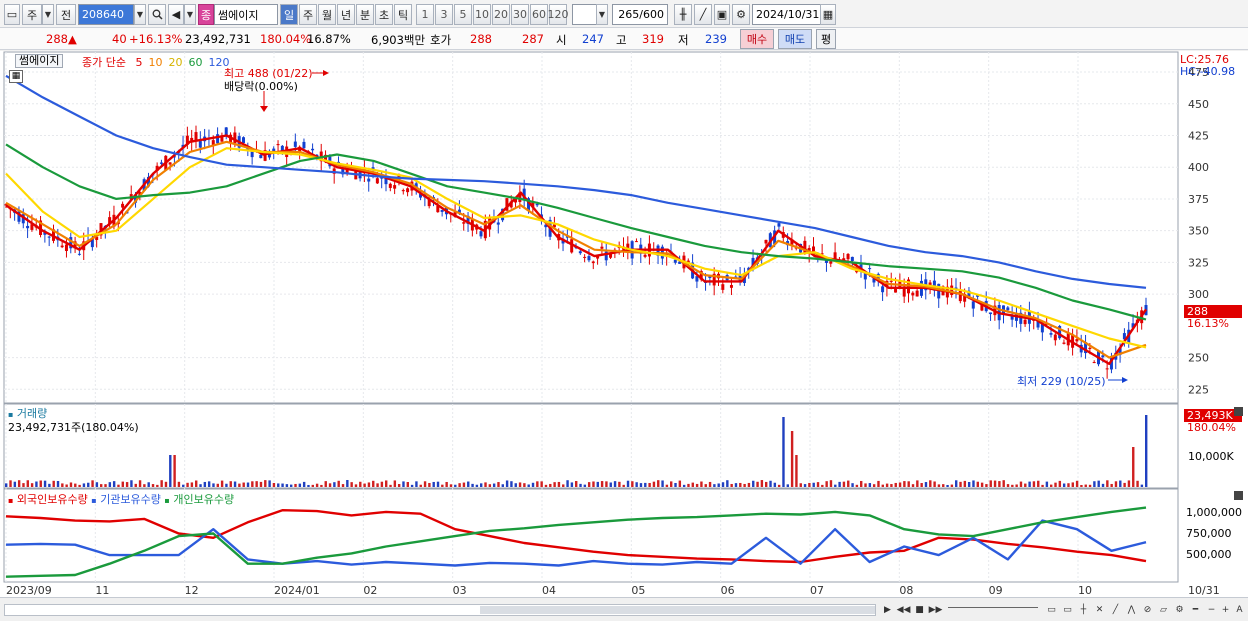 The height and width of the screenshot is (621, 1248). I want to click on period-button: 월, so click(327, 14).